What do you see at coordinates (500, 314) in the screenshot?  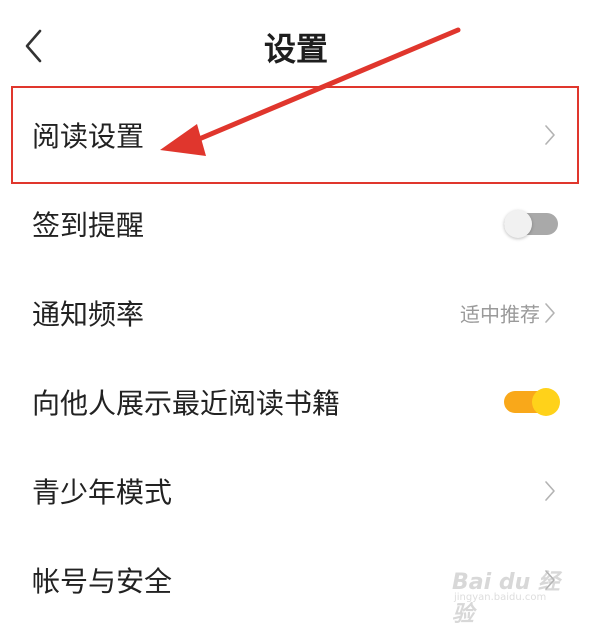 I see `notification-frequency-value: 适中推荐` at bounding box center [500, 314].